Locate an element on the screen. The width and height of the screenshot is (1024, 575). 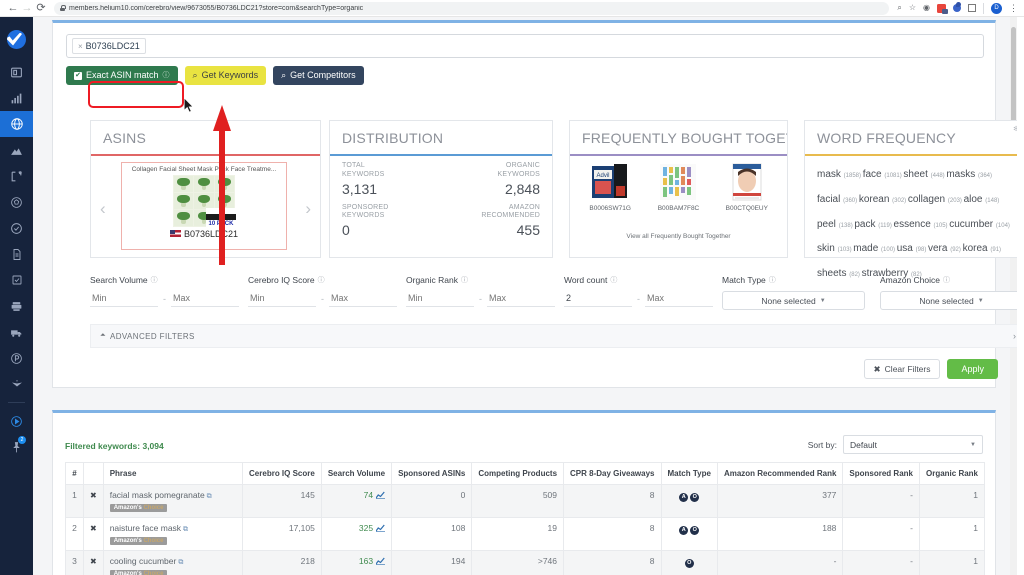
fbt-item: Advil B0006SW71G is located at coordinates (610, 187).